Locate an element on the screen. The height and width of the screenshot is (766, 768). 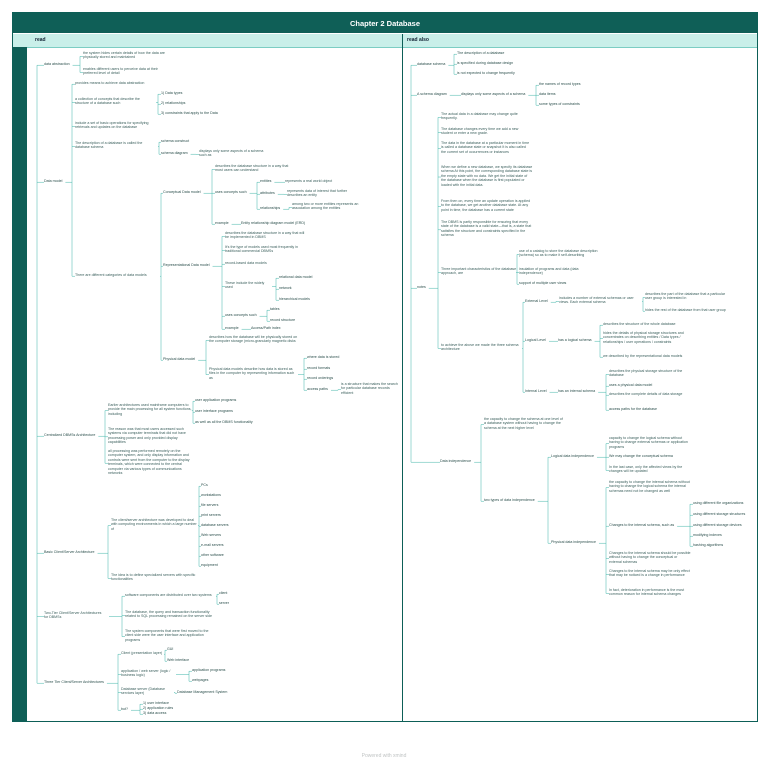
node-changes-5: hashing algorithms is located at coordinates (708, 545).